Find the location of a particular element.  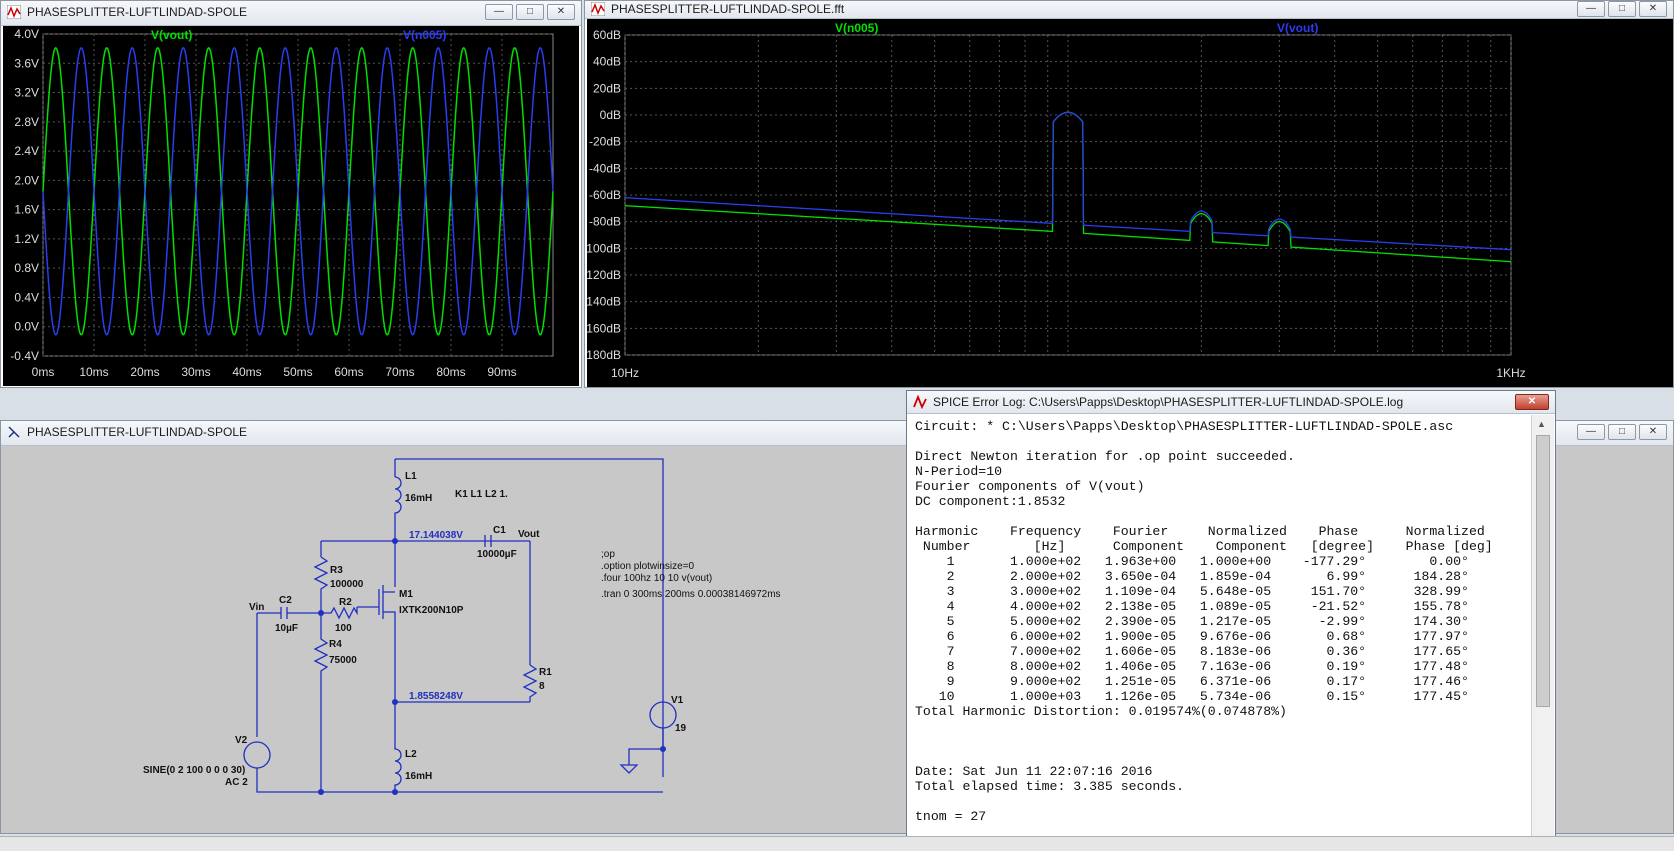

label-R4: R4 is located at coordinates (335, 644).